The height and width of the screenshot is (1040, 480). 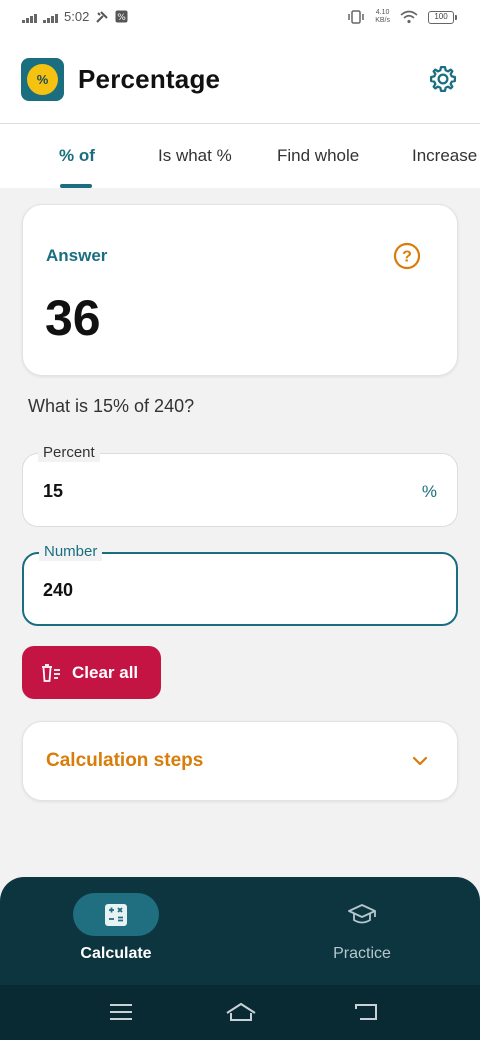 I want to click on number-field-value: 240, so click(x=58, y=590).